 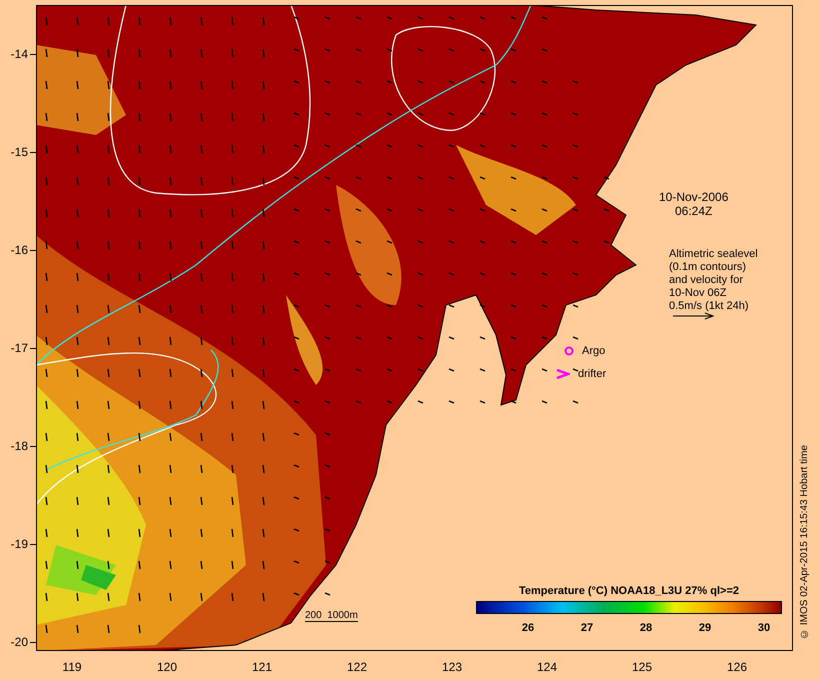 I want to click on y-axis-label: -15, so click(x=23, y=152).